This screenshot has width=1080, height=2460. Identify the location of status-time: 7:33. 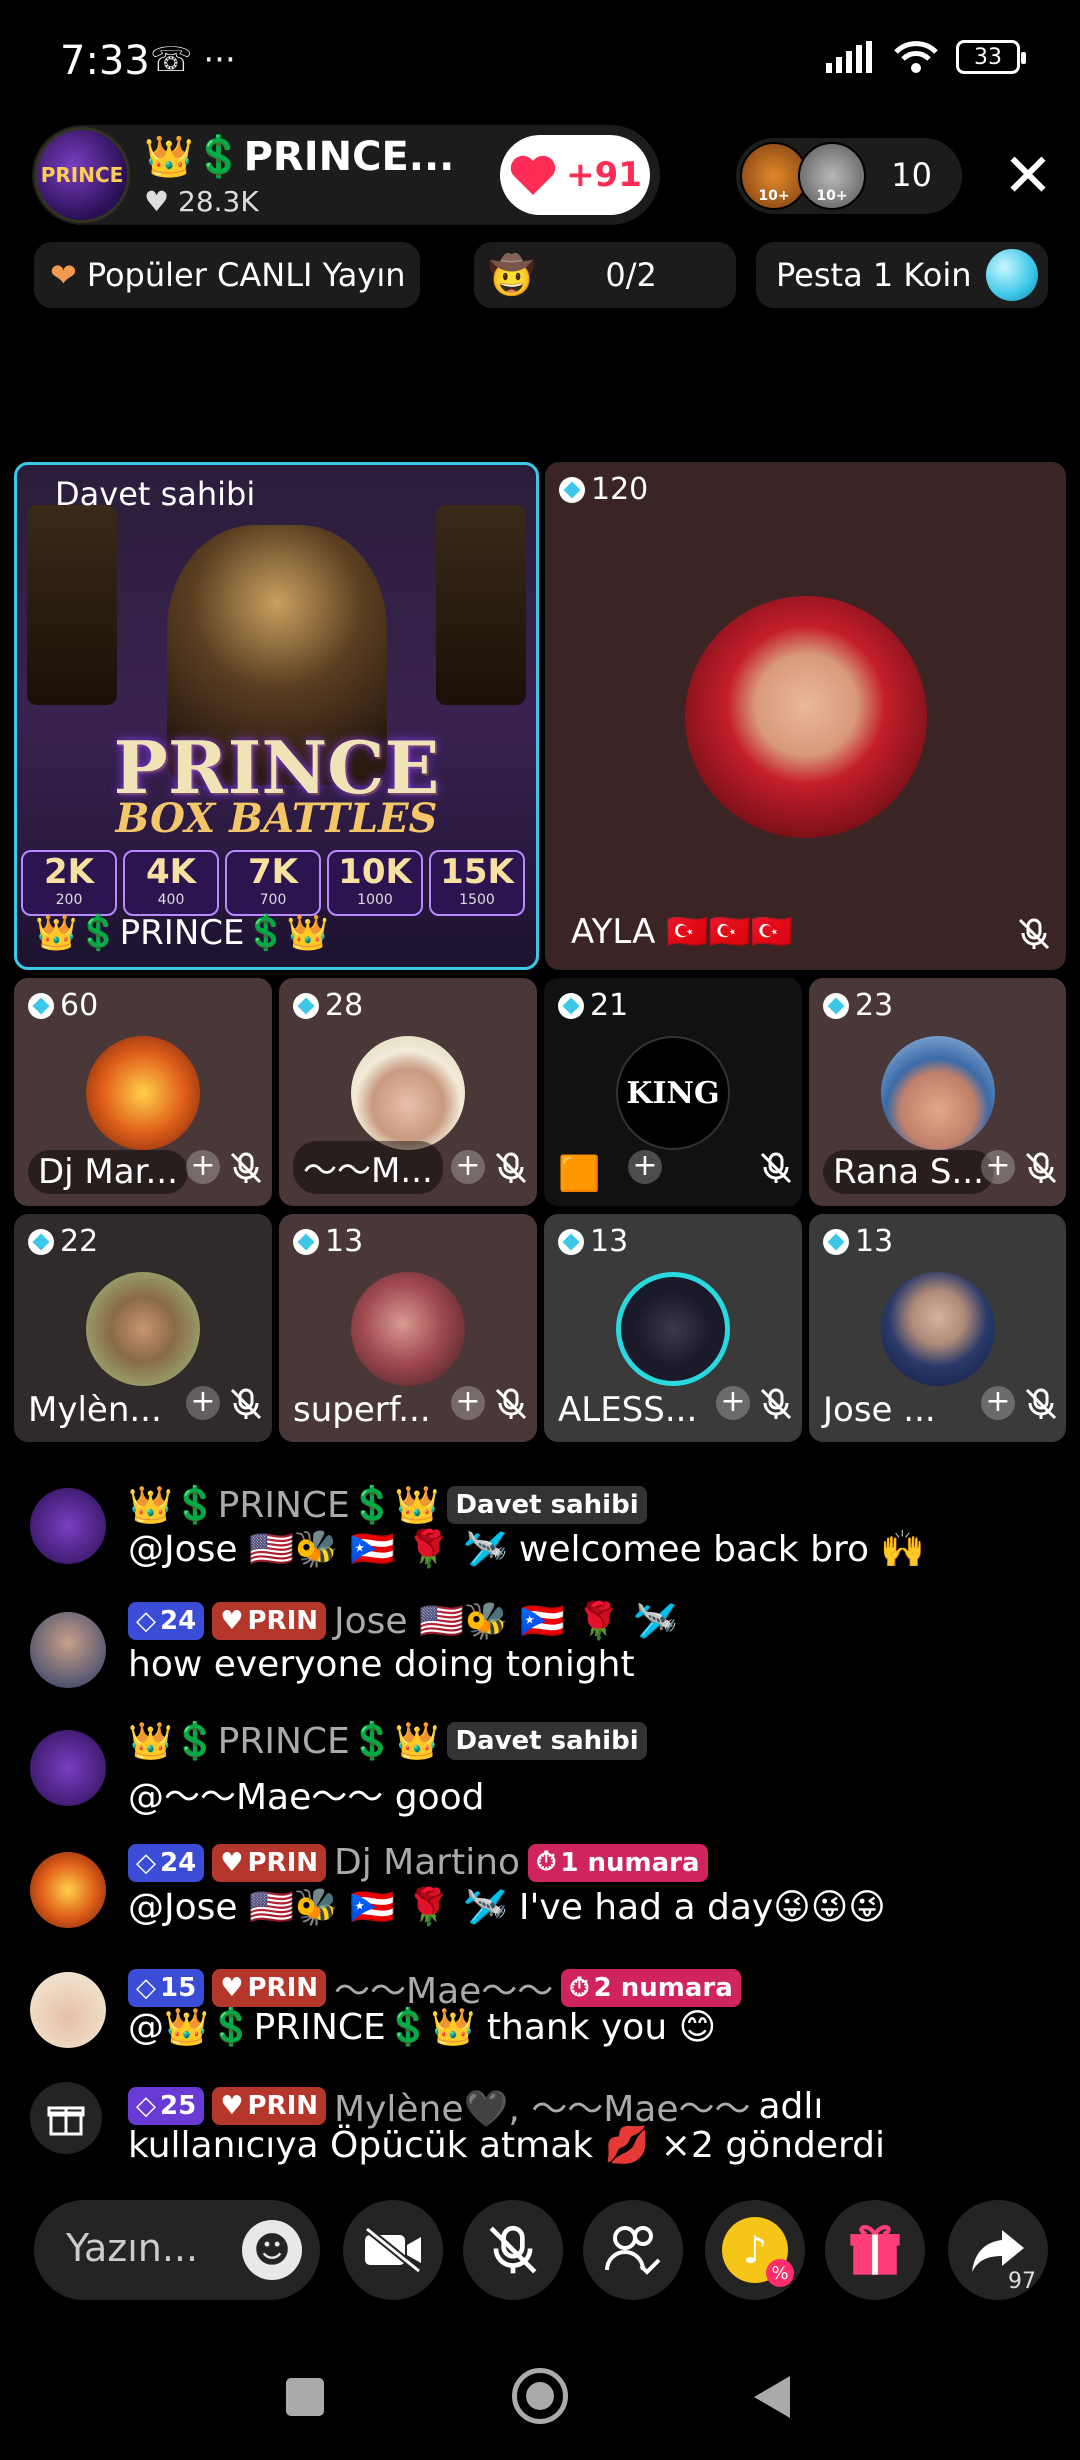
(105, 61).